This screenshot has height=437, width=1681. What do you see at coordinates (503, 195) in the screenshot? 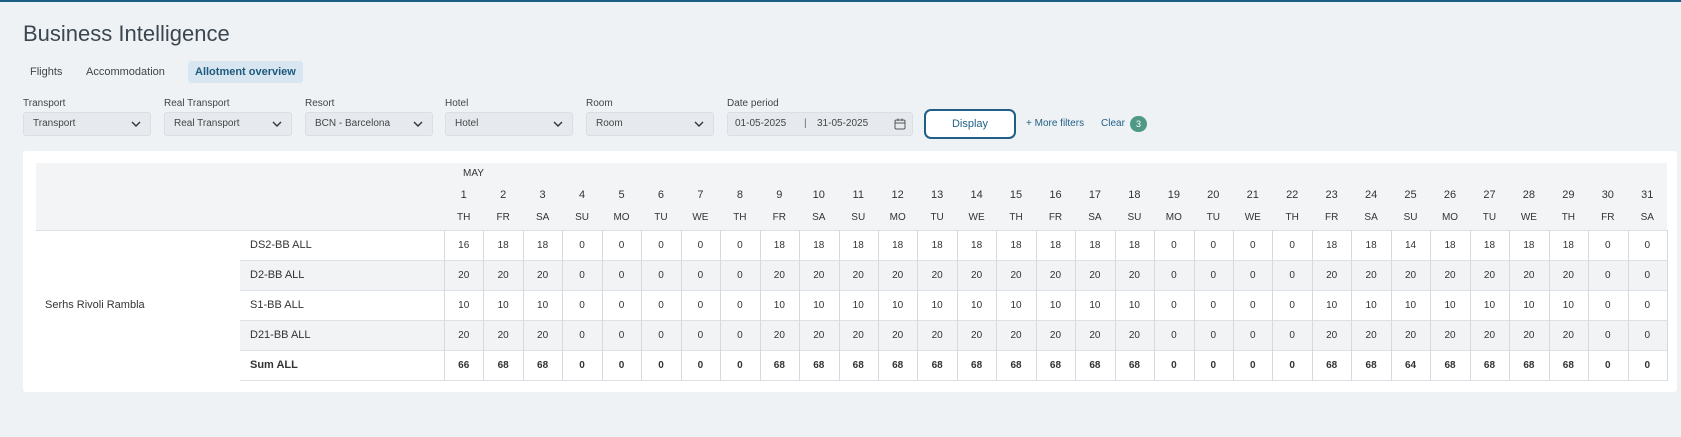
I see `day-number: 2` at bounding box center [503, 195].